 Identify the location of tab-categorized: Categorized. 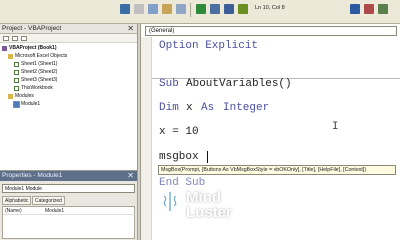
(48, 200).